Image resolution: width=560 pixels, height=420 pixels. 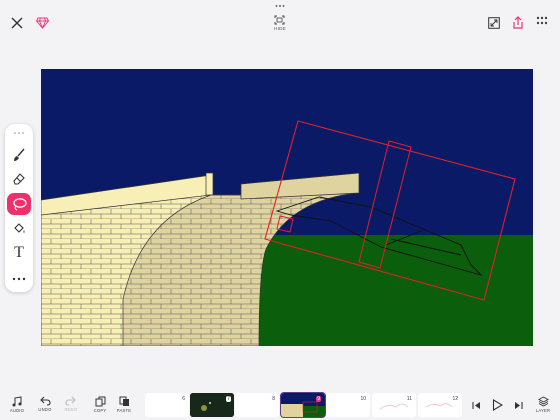 I want to click on eraser-tool, so click(x=19, y=179).